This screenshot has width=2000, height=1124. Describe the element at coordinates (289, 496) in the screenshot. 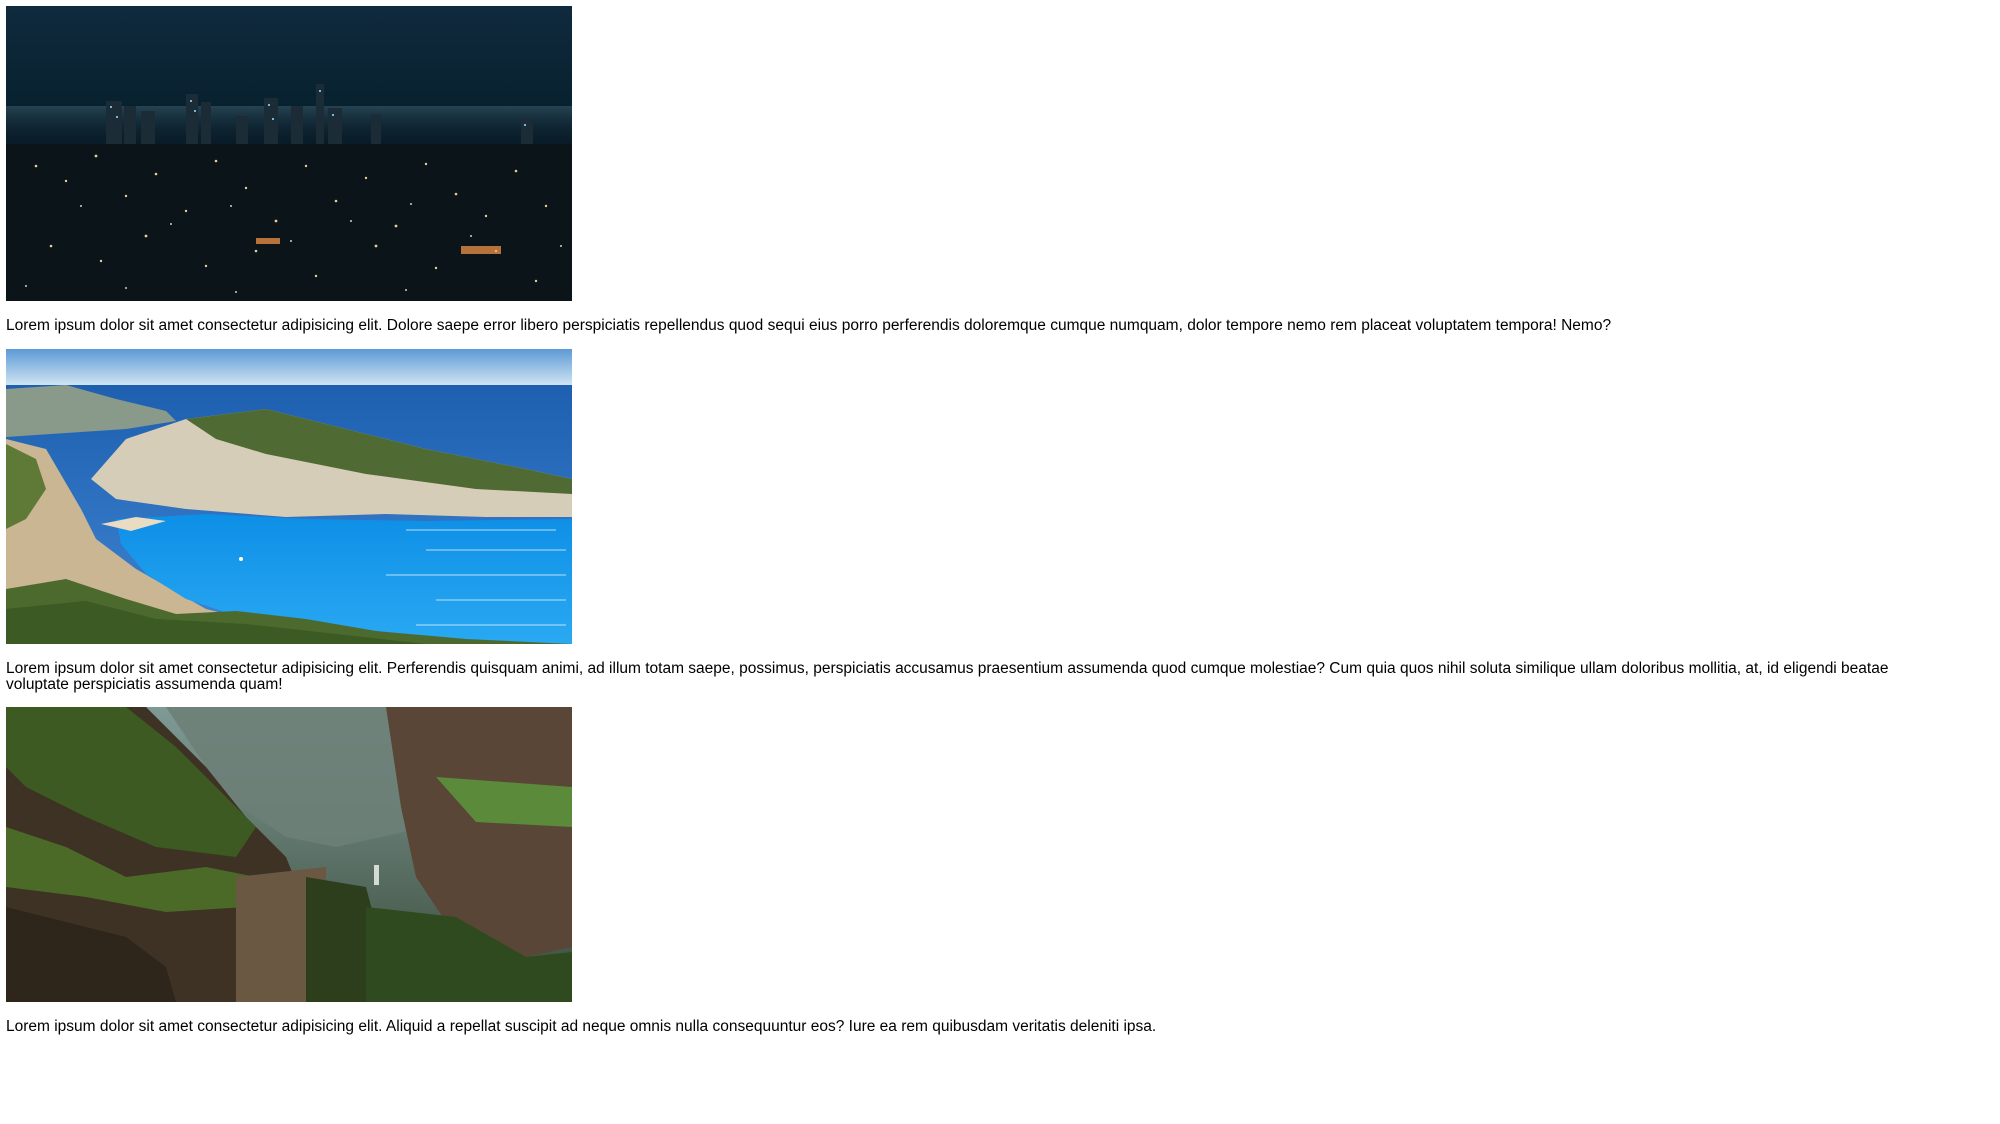

I see `coastal-bay-cliff-photo` at that location.